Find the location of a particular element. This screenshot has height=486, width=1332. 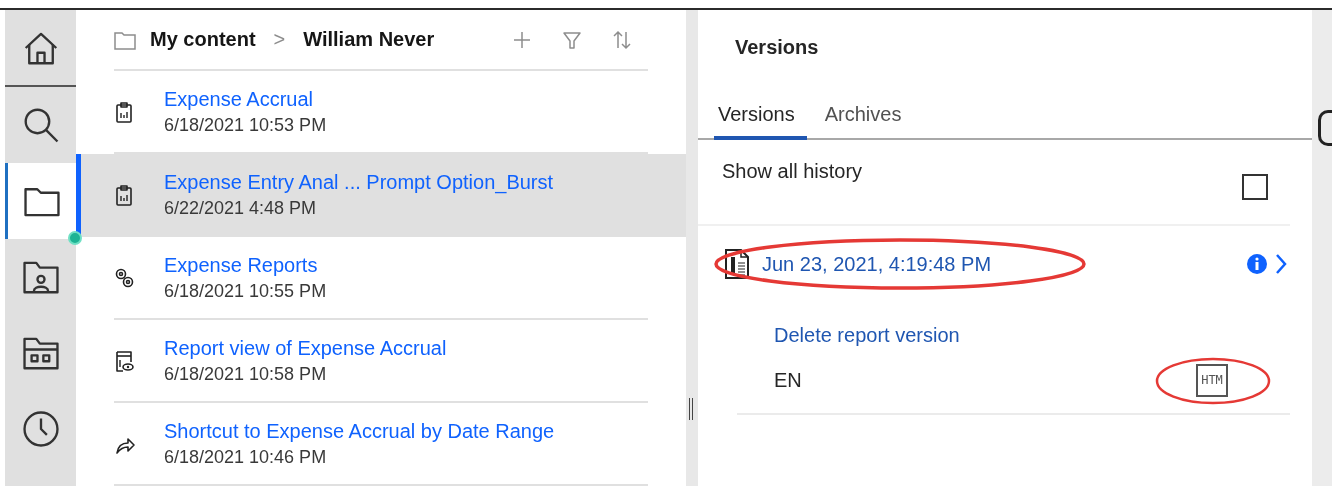

panel-title: Versions is located at coordinates (777, 47).